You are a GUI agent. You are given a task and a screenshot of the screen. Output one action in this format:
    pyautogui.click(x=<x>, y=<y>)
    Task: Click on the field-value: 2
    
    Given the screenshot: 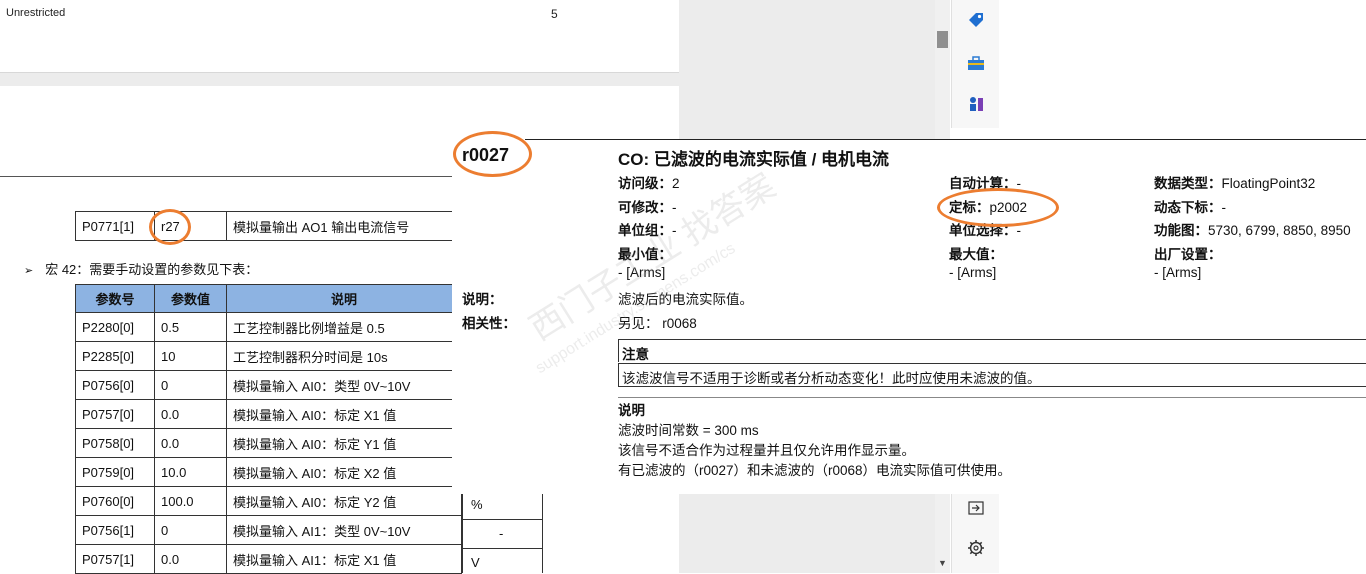 What is the action you would take?
    pyautogui.click(x=676, y=183)
    